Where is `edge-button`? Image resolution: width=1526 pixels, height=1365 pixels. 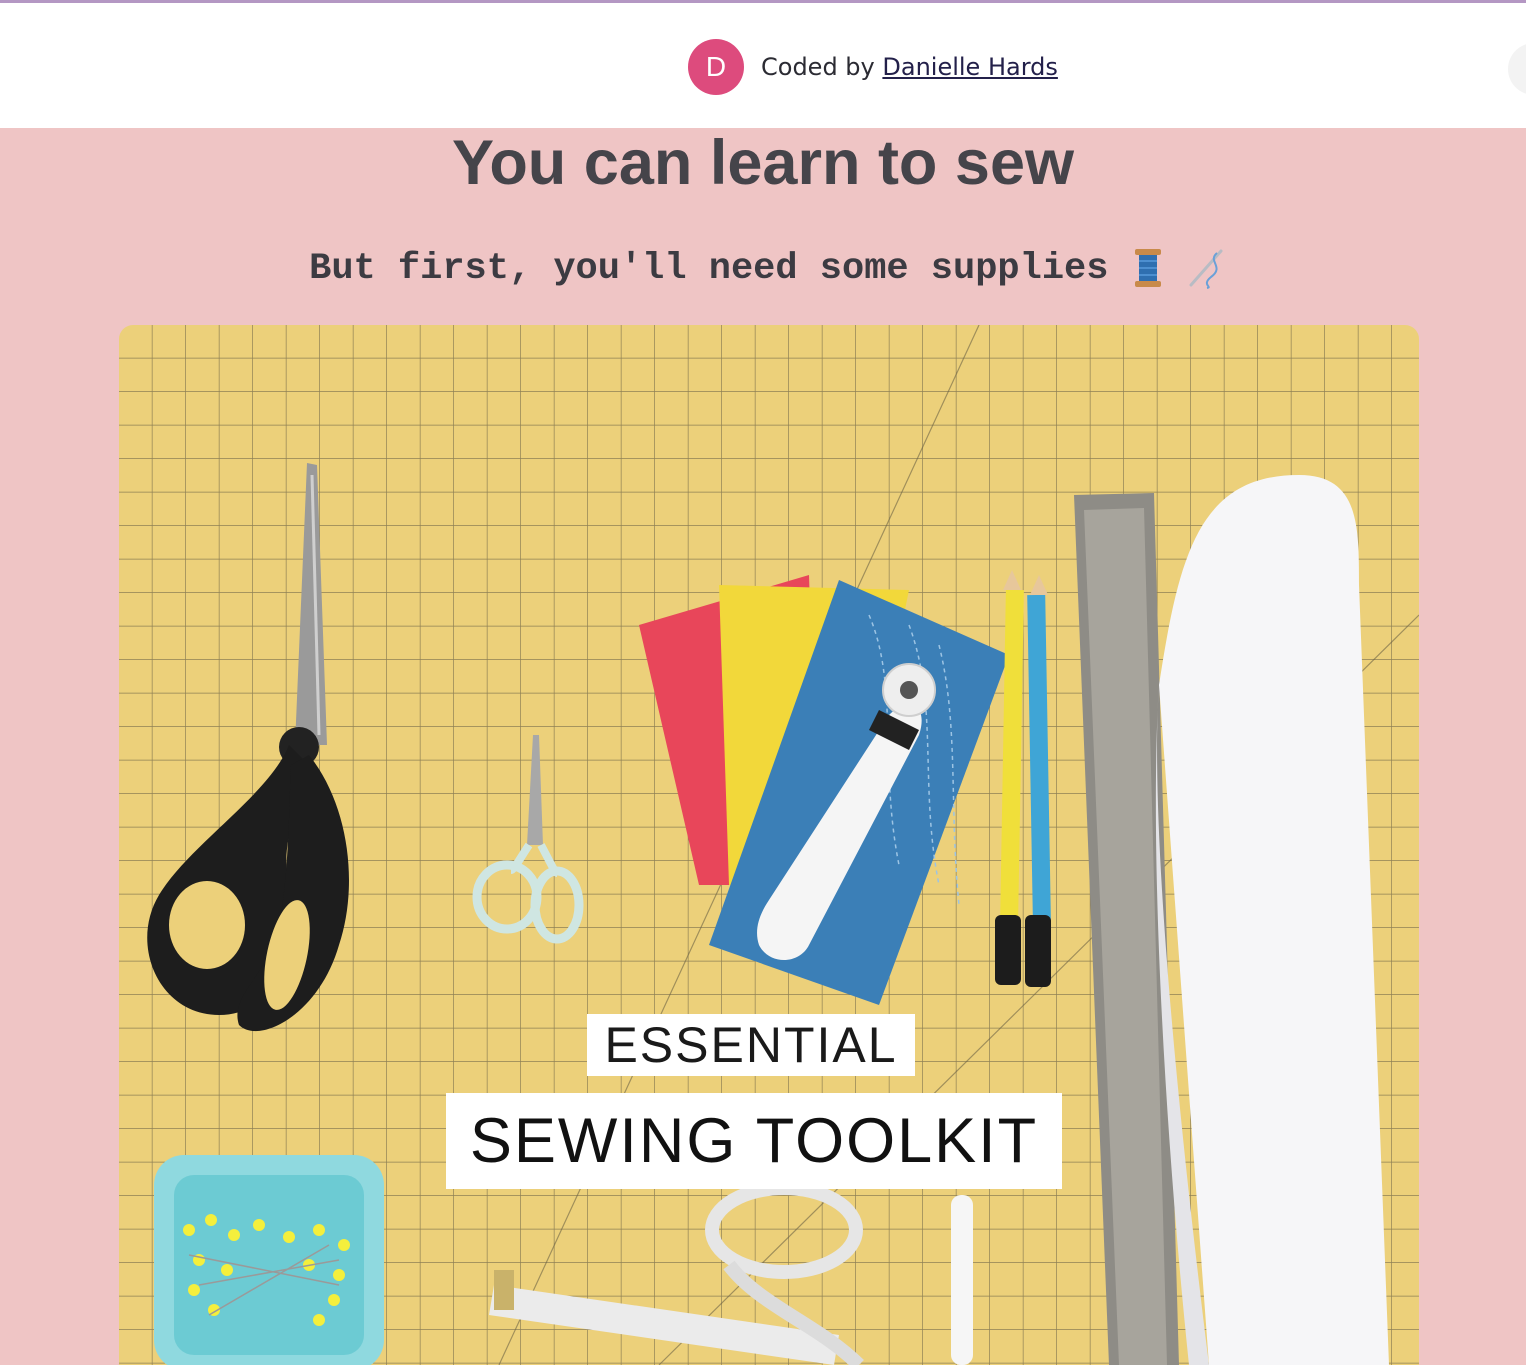 edge-button is located at coordinates (1517, 69).